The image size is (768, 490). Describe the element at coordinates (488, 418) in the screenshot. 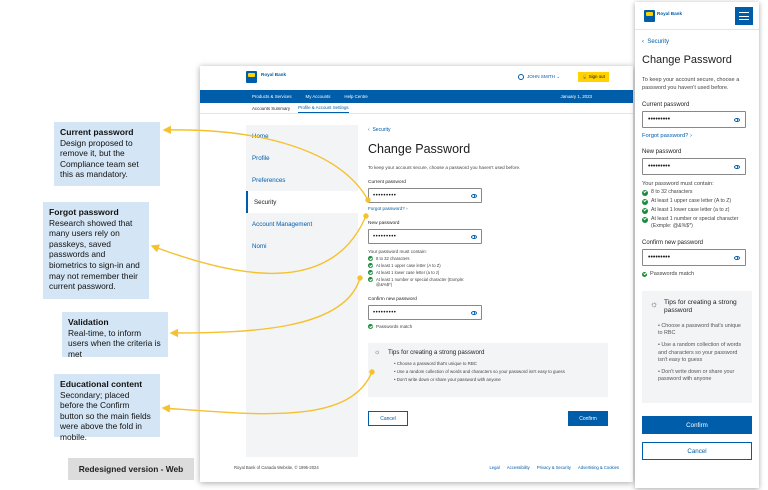

I see `form-actions: Cancel Confirm` at that location.